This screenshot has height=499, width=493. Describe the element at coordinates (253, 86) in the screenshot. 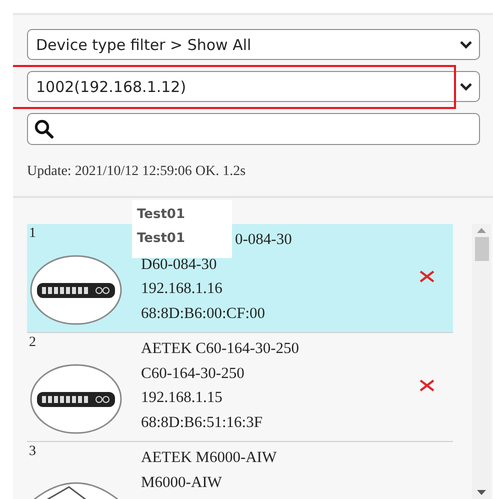

I see `dropdown-select: 1002(192.168.1.12)` at that location.